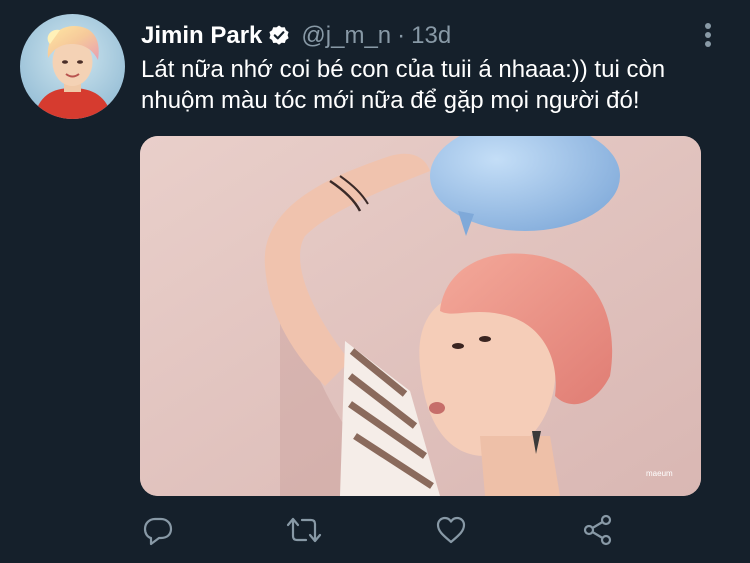 The image size is (750, 563). I want to click on reply-button, so click(158, 530).